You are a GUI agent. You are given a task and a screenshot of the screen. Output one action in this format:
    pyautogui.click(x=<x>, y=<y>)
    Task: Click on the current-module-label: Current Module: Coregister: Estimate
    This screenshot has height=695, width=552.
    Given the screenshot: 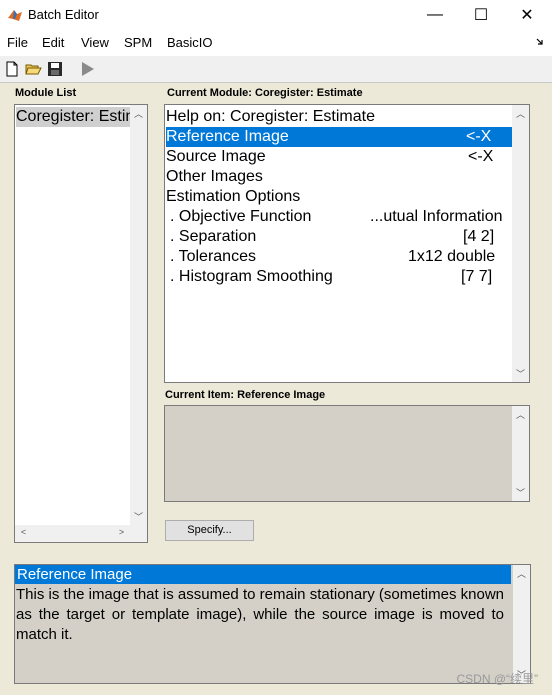 What is the action you would take?
    pyautogui.click(x=265, y=93)
    